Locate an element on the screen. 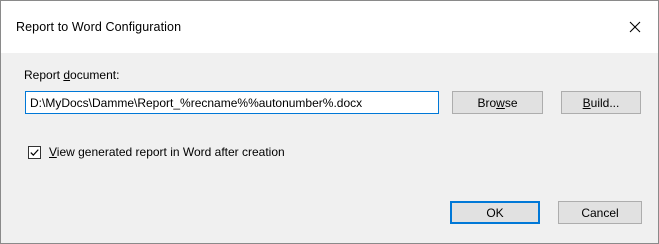 The width and height of the screenshot is (659, 244). view-report-checkbox is located at coordinates (34, 152).